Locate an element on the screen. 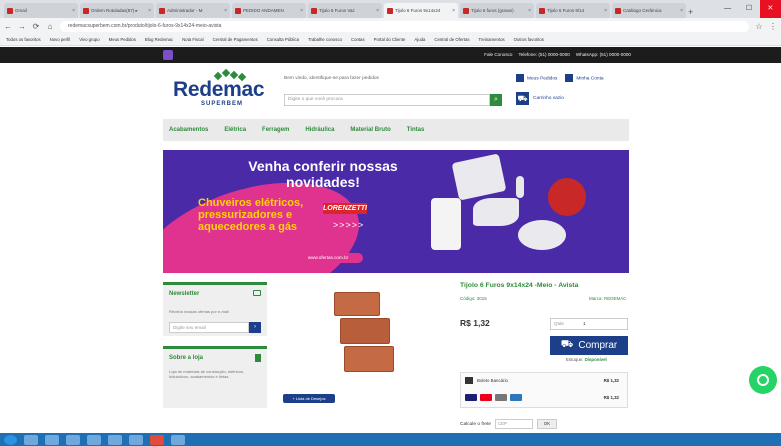 The image size is (781, 446). pressurizer-product-image is located at coordinates (542, 235).